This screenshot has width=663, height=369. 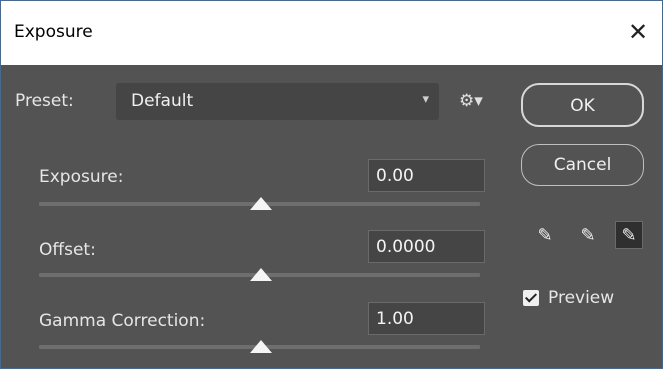 I want to click on preview-label: Preview, so click(x=581, y=298).